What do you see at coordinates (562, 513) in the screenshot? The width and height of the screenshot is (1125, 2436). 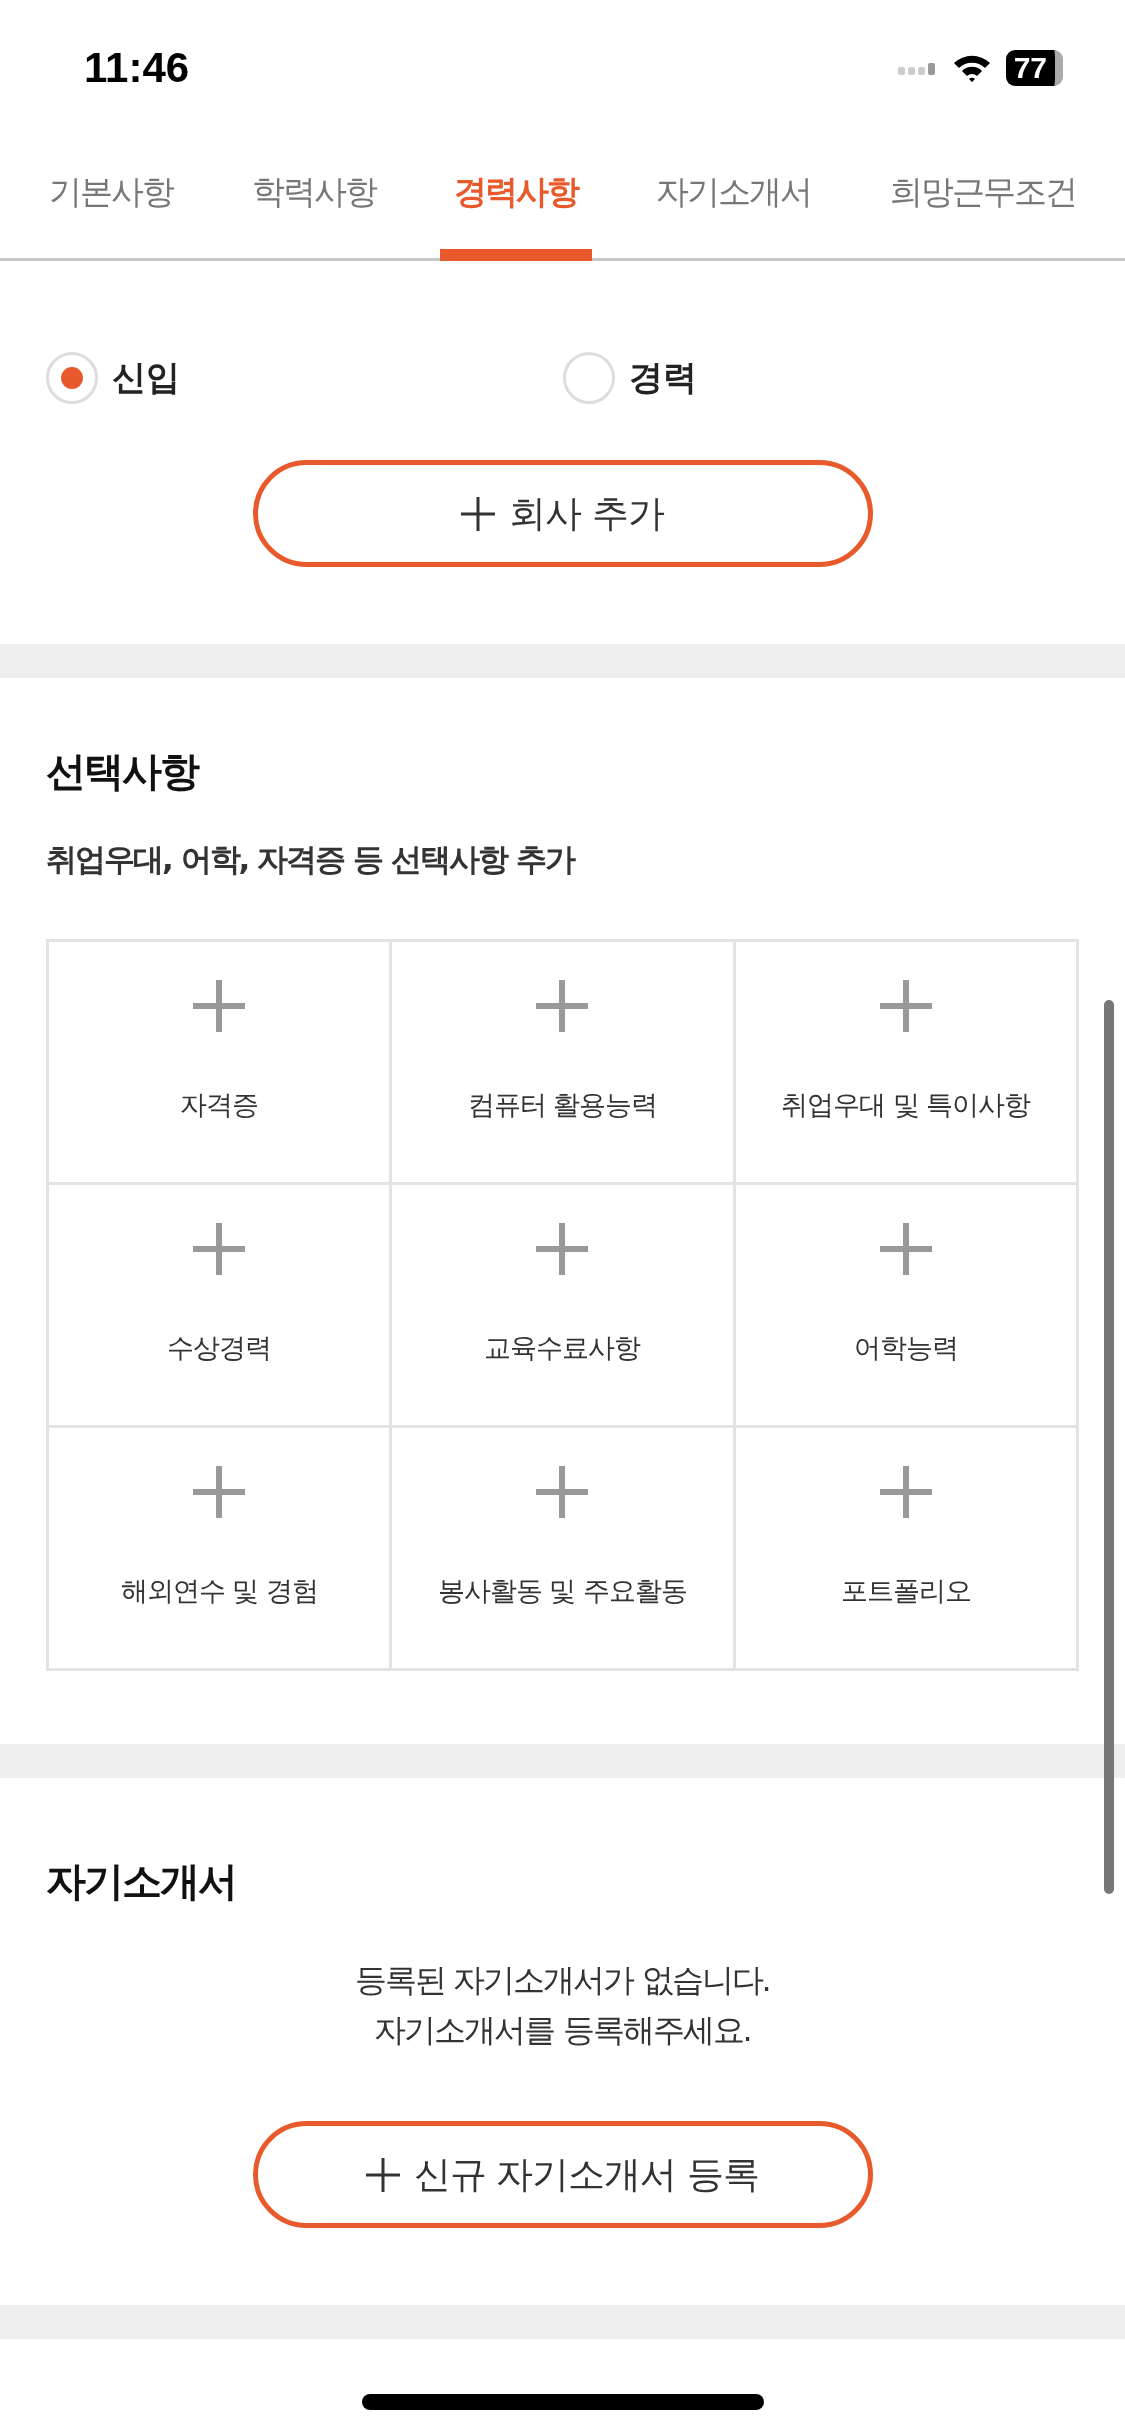 I see `add-company-button: 회사 추가` at bounding box center [562, 513].